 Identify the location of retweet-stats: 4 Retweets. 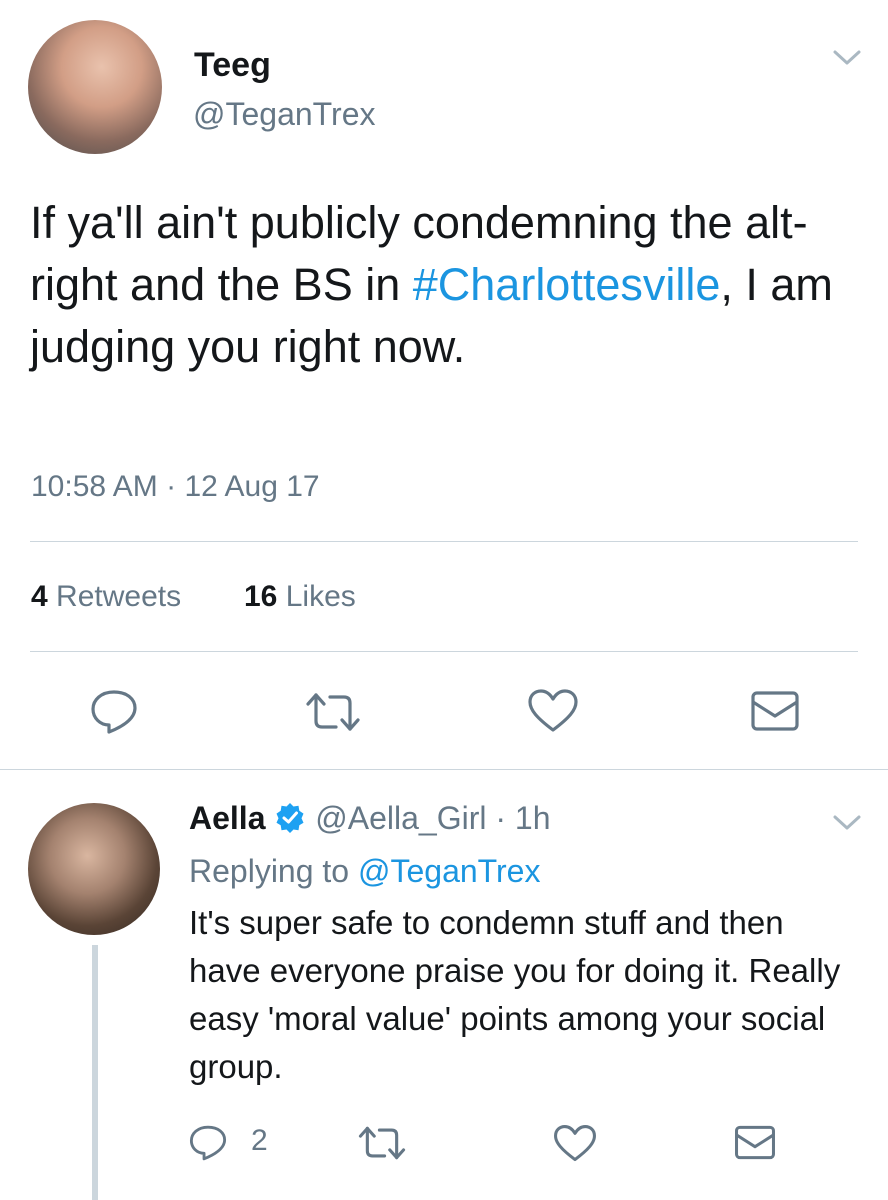
(106, 597).